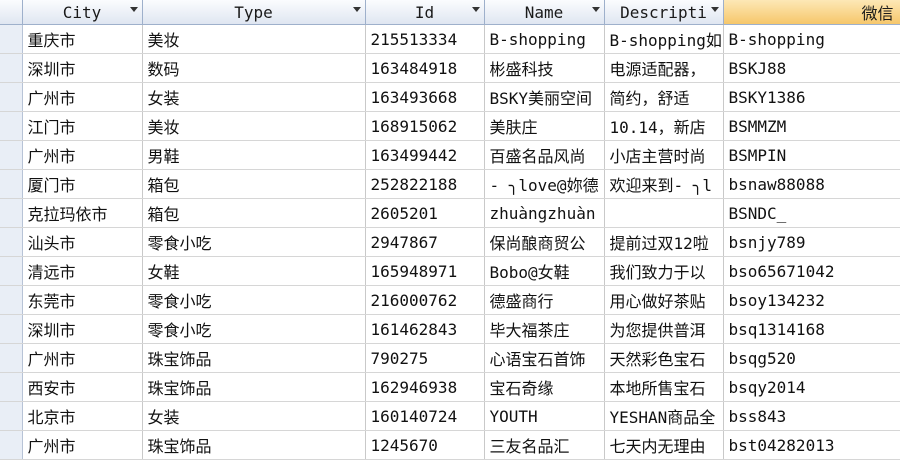  I want to click on table-row: 深圳市 数码 163484918 彬盛科技 电源适配器， BSKJ88, so click(450, 68).